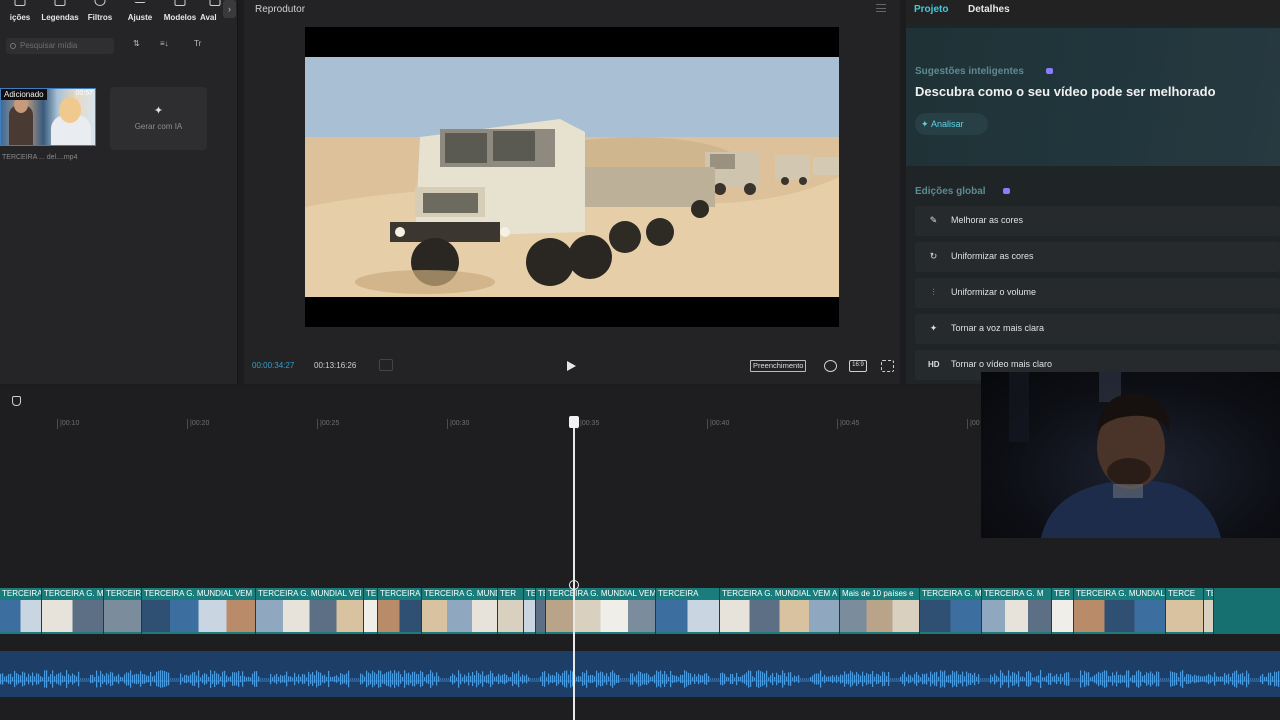  Describe the element at coordinates (858, 366) in the screenshot. I see `aspect-ratio-button: 16:9` at that location.